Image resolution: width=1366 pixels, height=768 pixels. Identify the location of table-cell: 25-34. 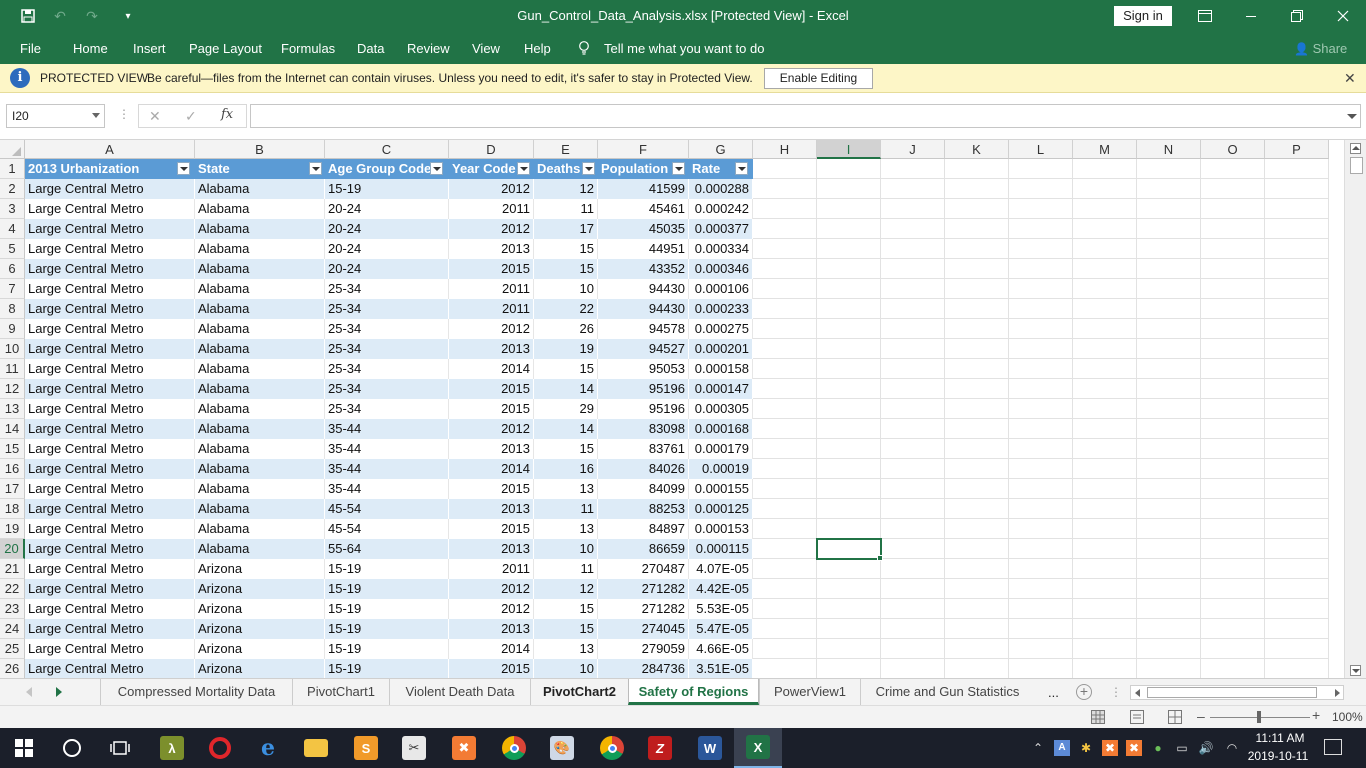
(387, 349).